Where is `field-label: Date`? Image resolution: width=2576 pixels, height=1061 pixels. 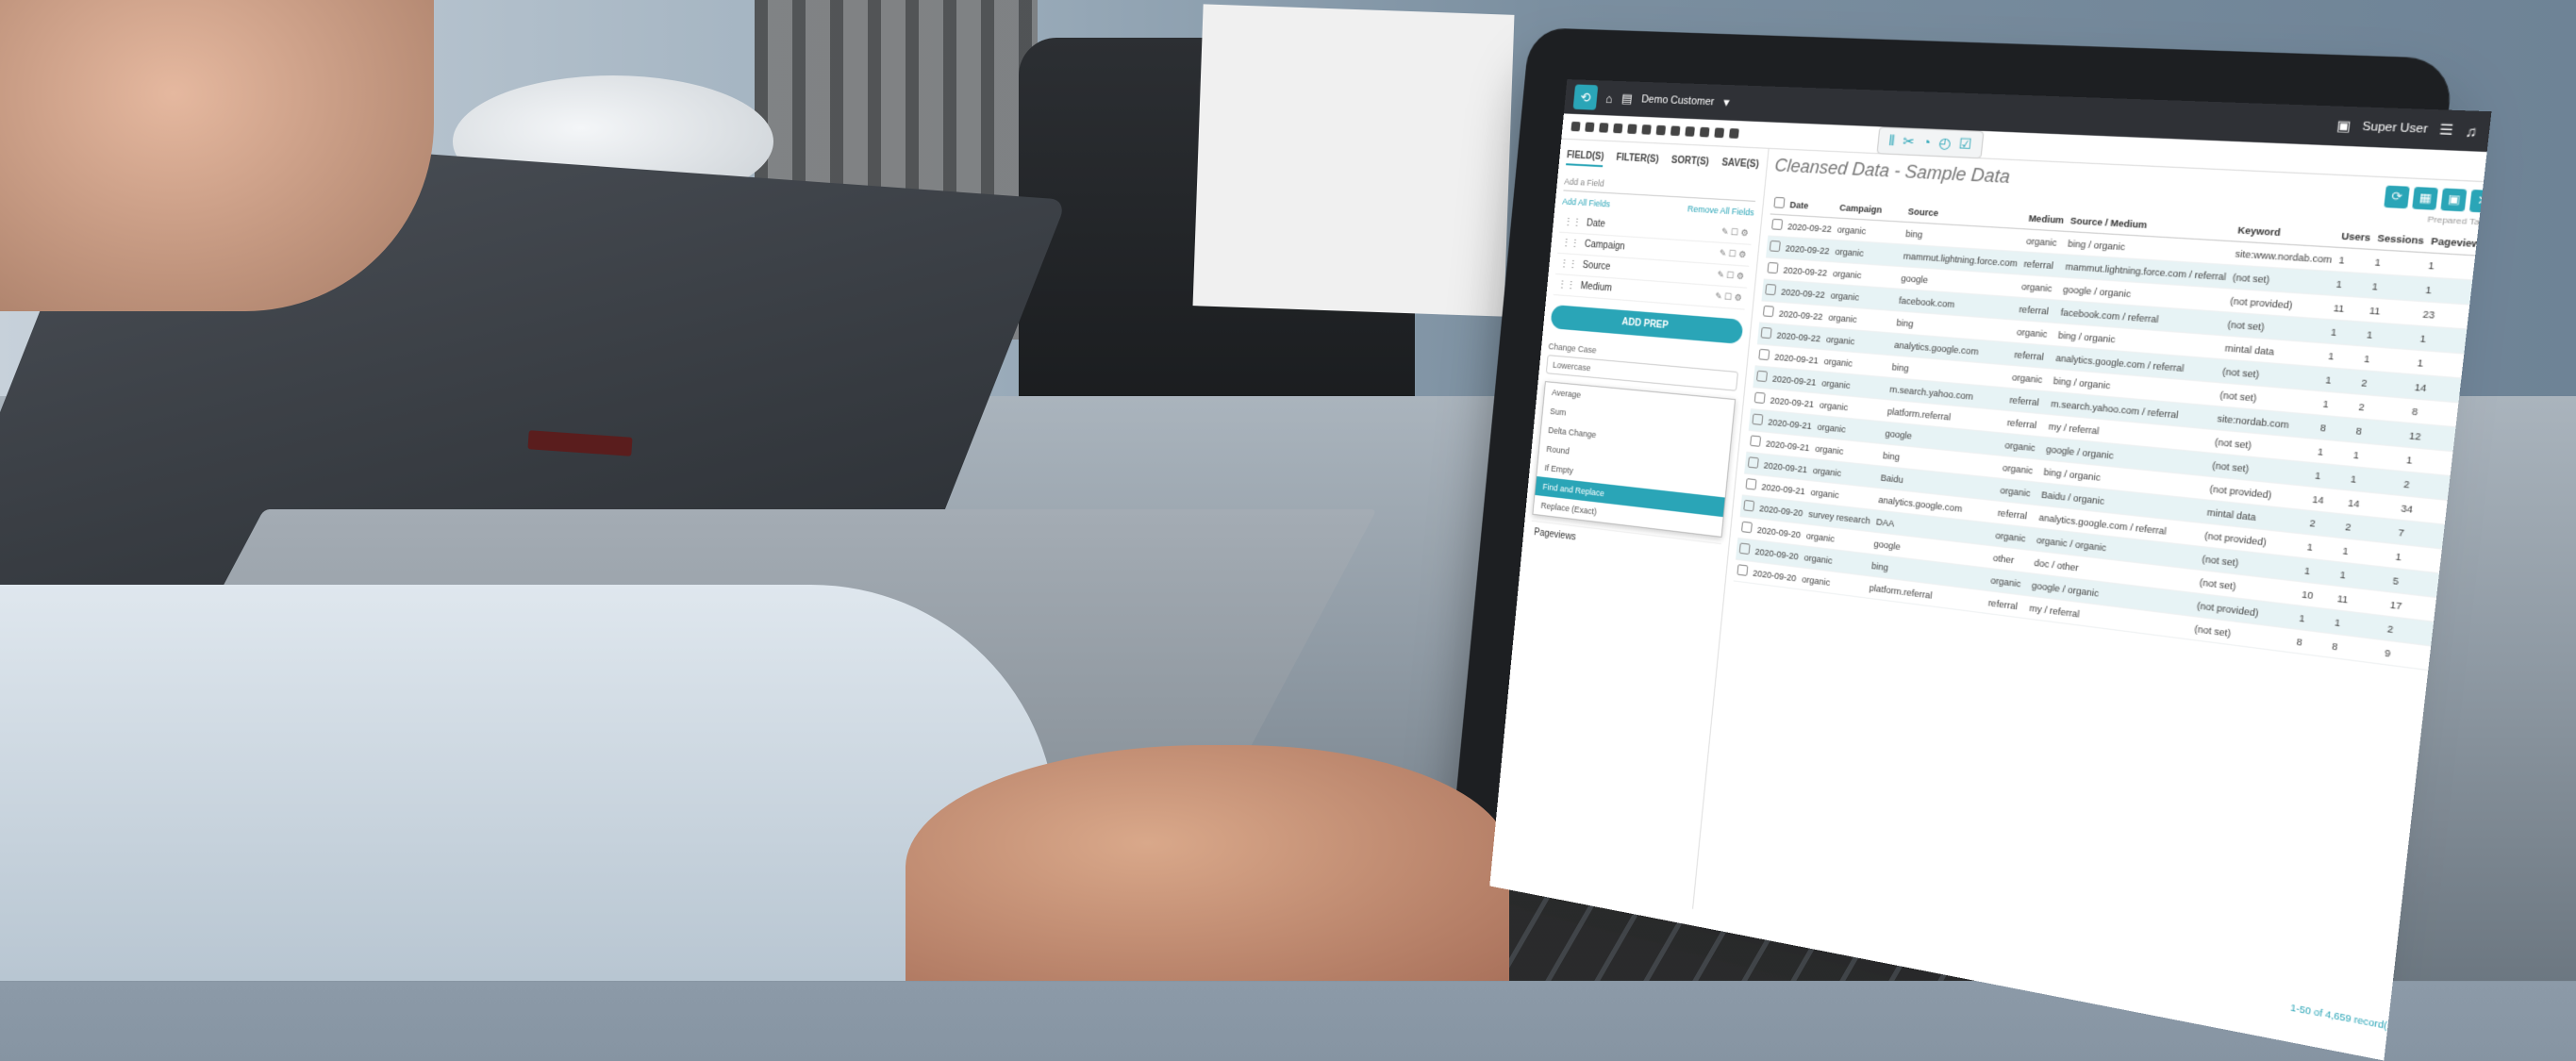 field-label: Date is located at coordinates (1596, 224).